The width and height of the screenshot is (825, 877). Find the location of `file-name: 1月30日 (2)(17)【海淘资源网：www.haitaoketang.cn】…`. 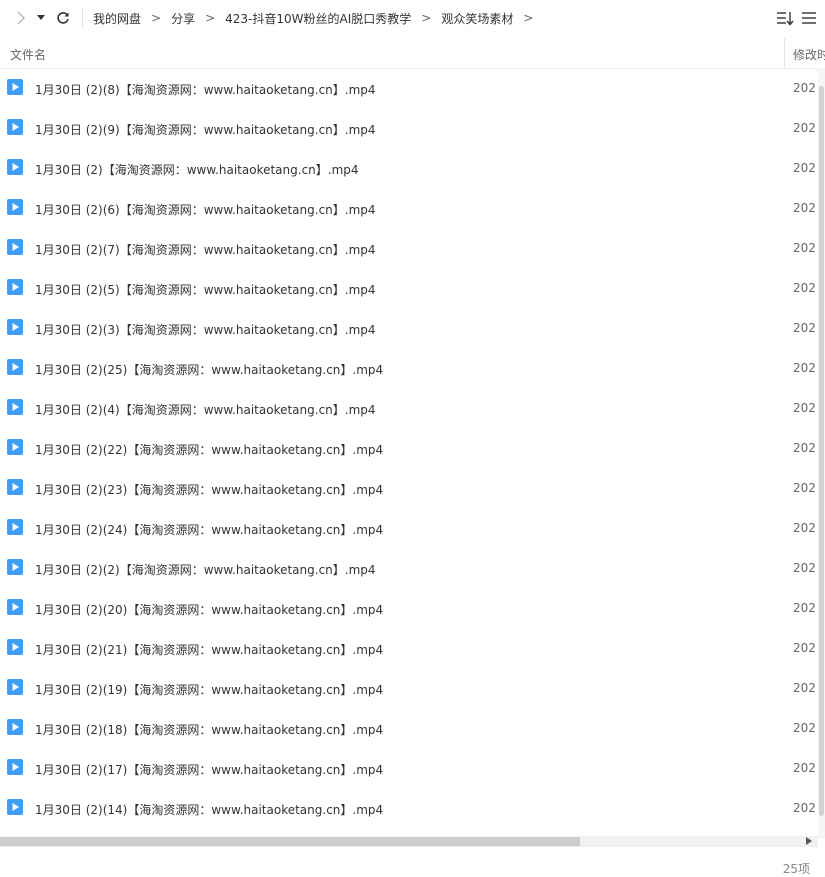

file-name: 1月30日 (2)(17)【海淘资源网：www.haitaoketang.cn】… is located at coordinates (209, 770).